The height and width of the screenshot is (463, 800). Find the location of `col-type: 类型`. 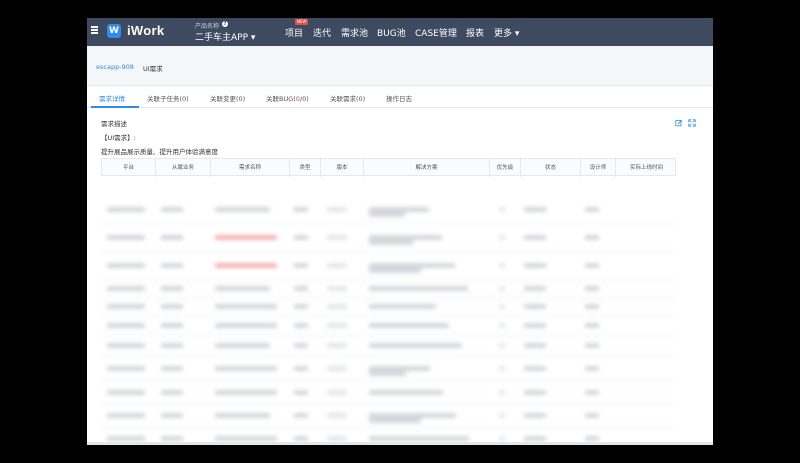

col-type: 类型 is located at coordinates (305, 168).